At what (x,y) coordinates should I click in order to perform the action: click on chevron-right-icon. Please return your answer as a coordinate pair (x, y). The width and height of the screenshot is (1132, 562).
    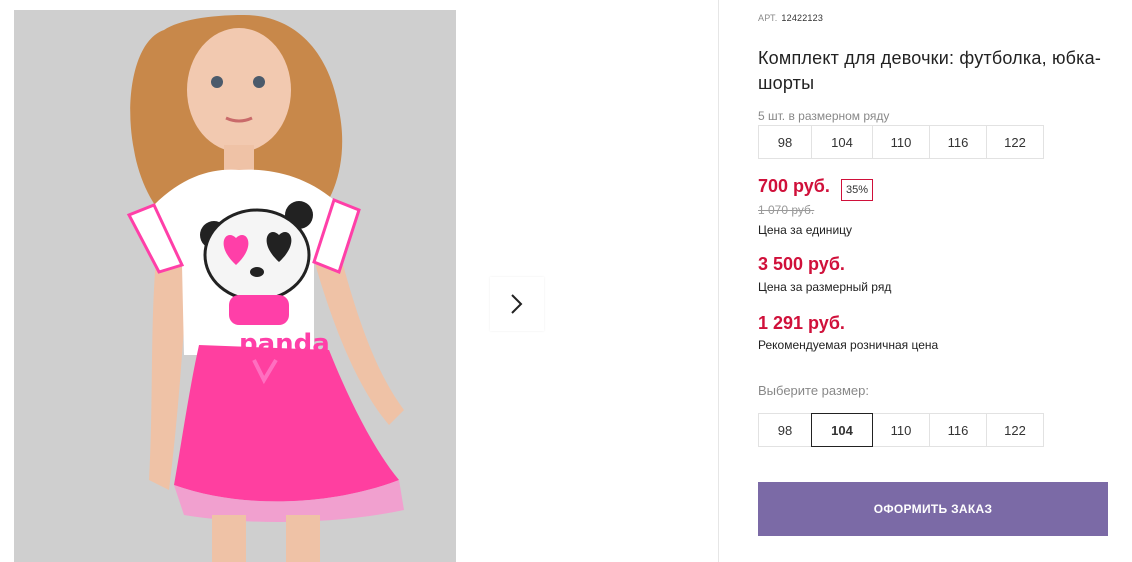
    Looking at the image, I should click on (517, 304).